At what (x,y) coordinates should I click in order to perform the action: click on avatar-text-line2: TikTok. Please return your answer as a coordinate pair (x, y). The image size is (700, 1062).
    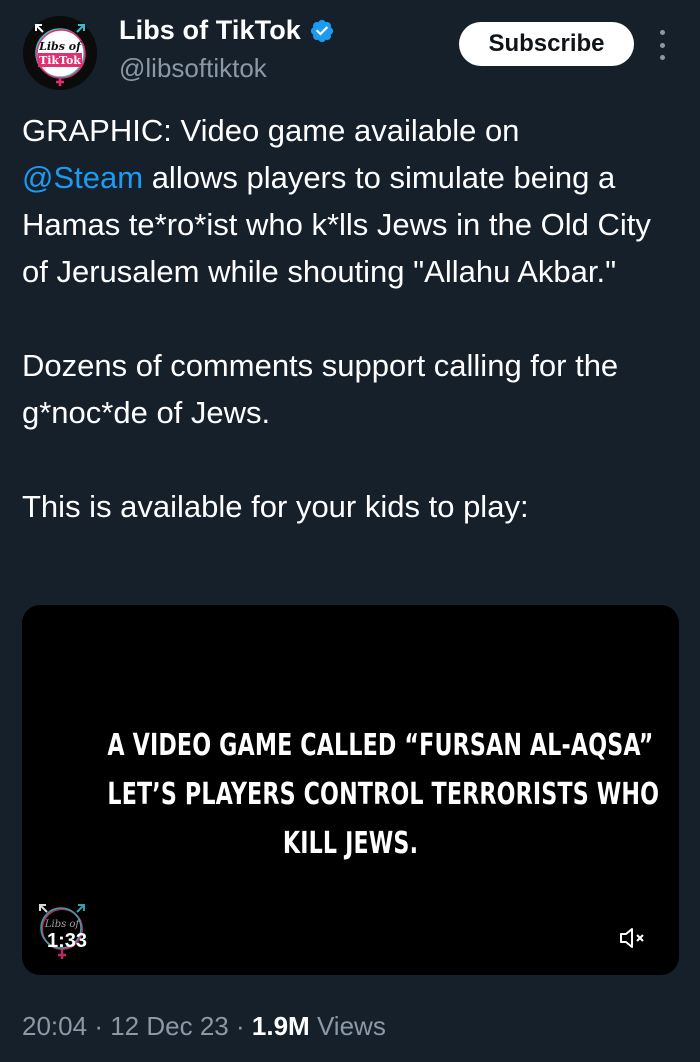
    Looking at the image, I should click on (60, 60).